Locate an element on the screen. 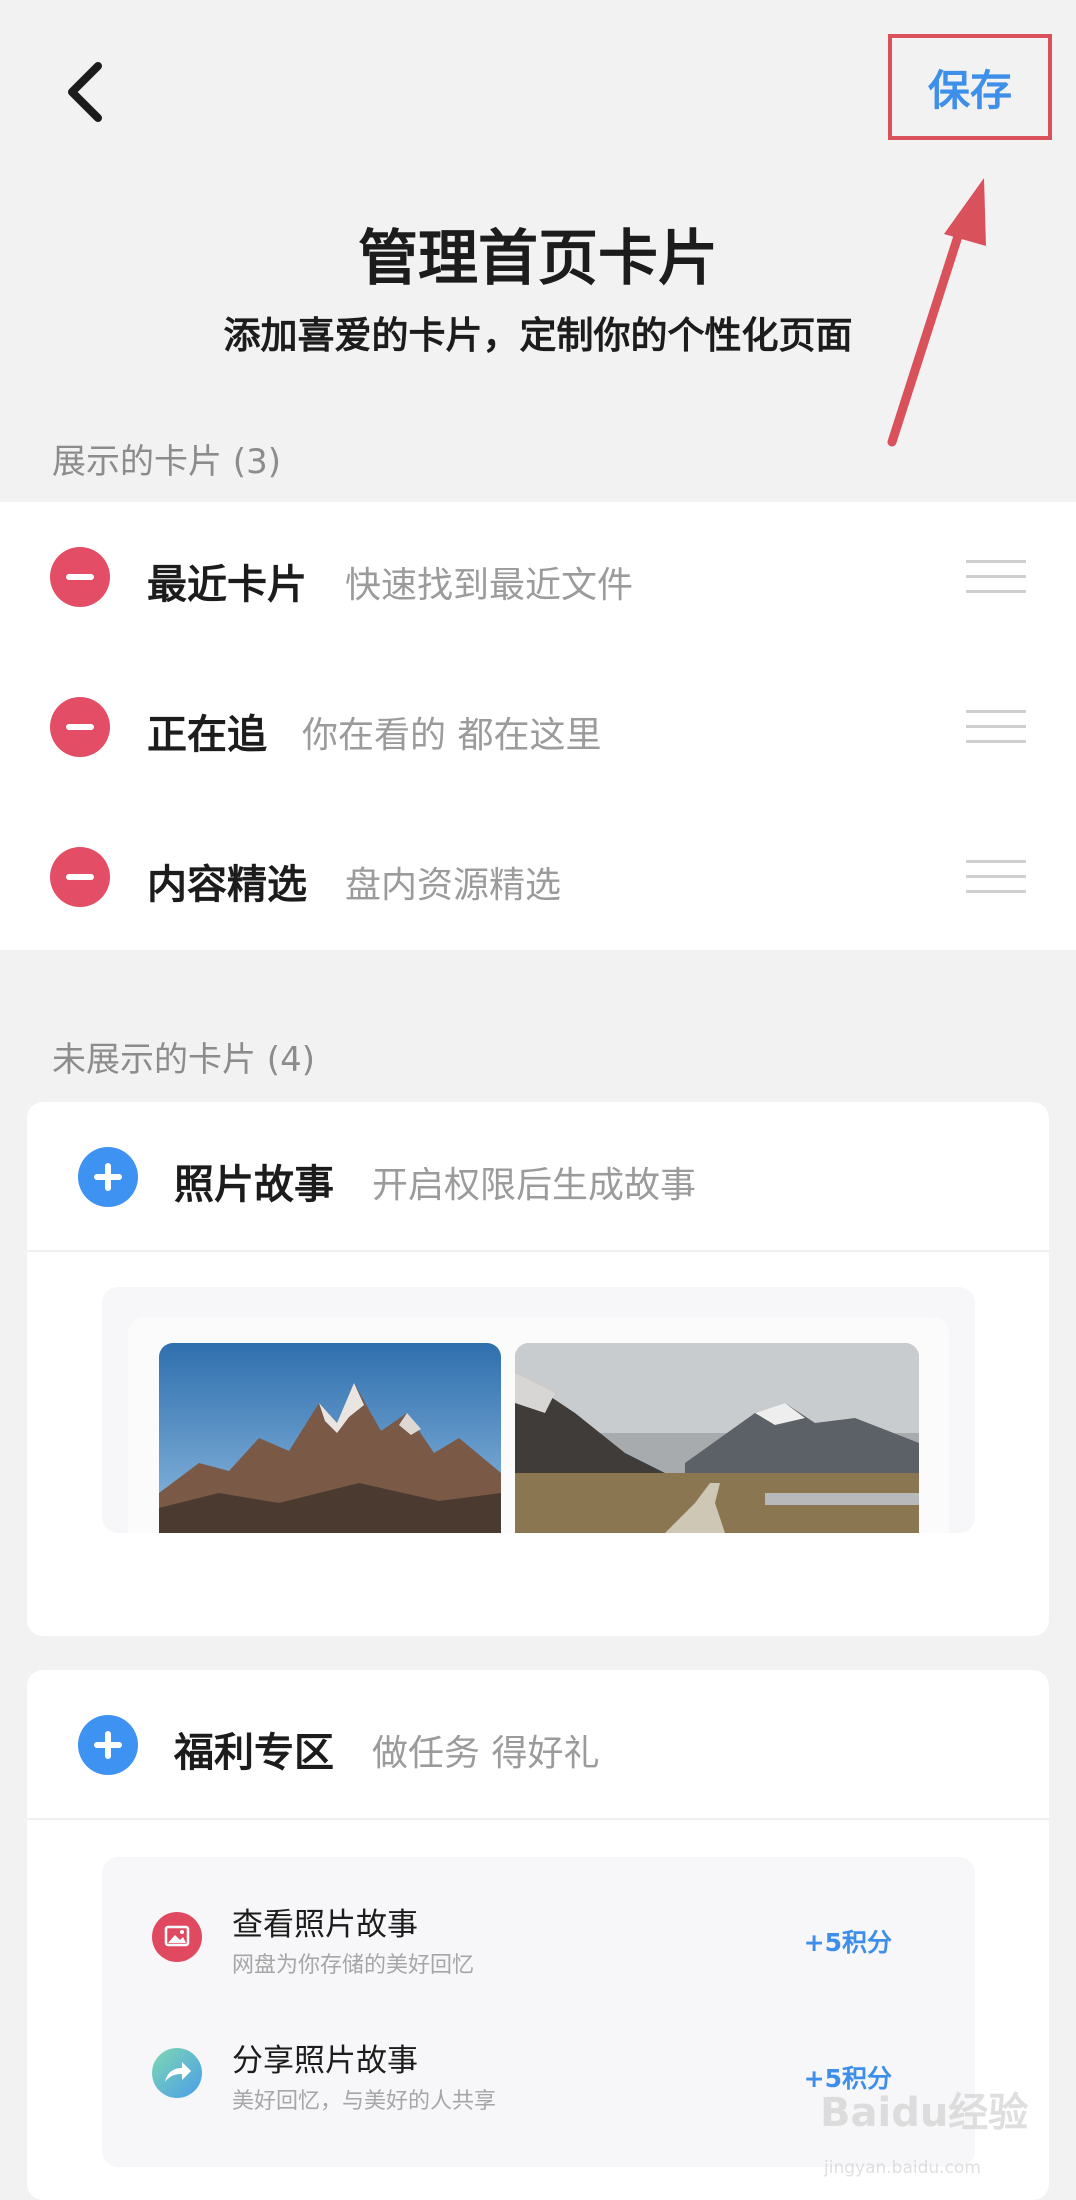 This screenshot has width=1076, height=2200. watermark-text: Baidu经验 is located at coordinates (924, 2113).